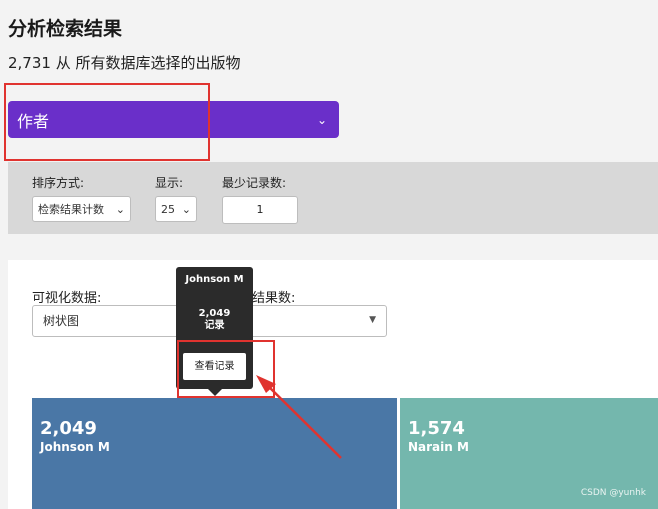 Image resolution: width=658 pixels, height=509 pixels. What do you see at coordinates (372, 320) in the screenshot?
I see `caret-down-icon: ▼` at bounding box center [372, 320].